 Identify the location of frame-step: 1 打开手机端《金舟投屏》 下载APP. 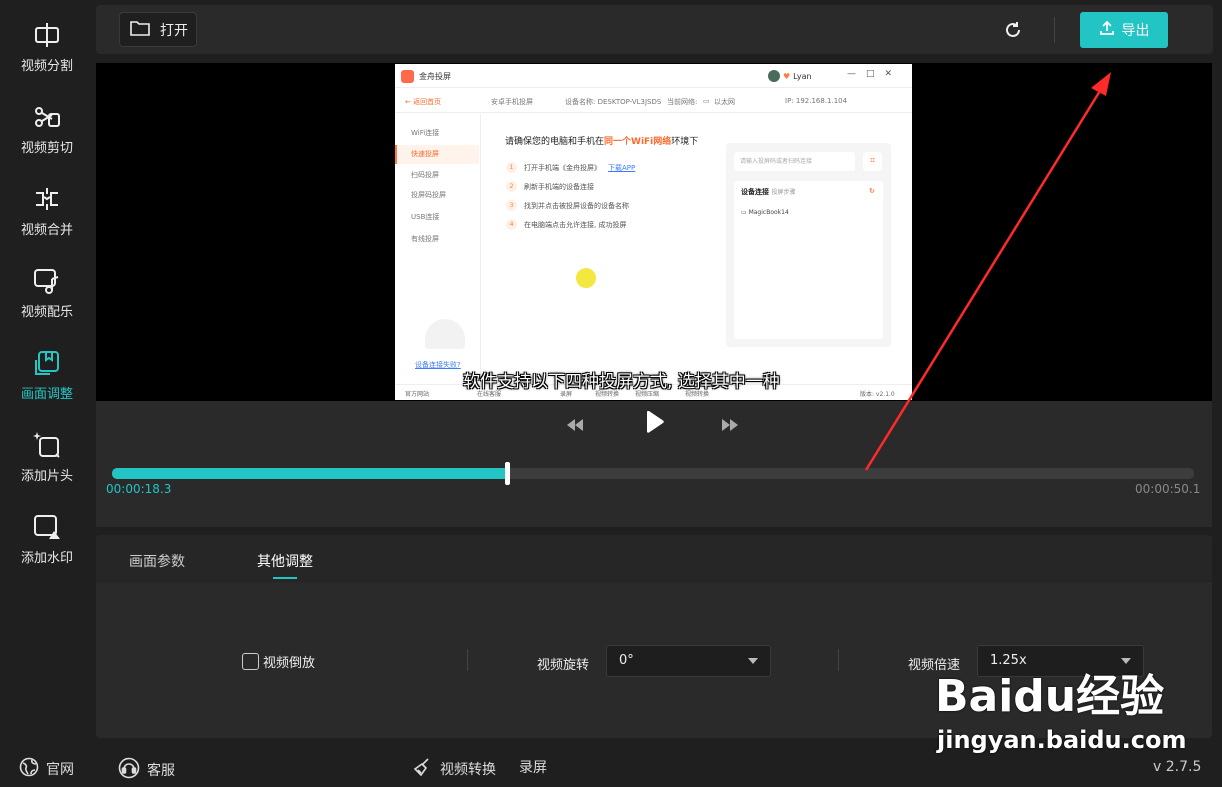
(570, 167).